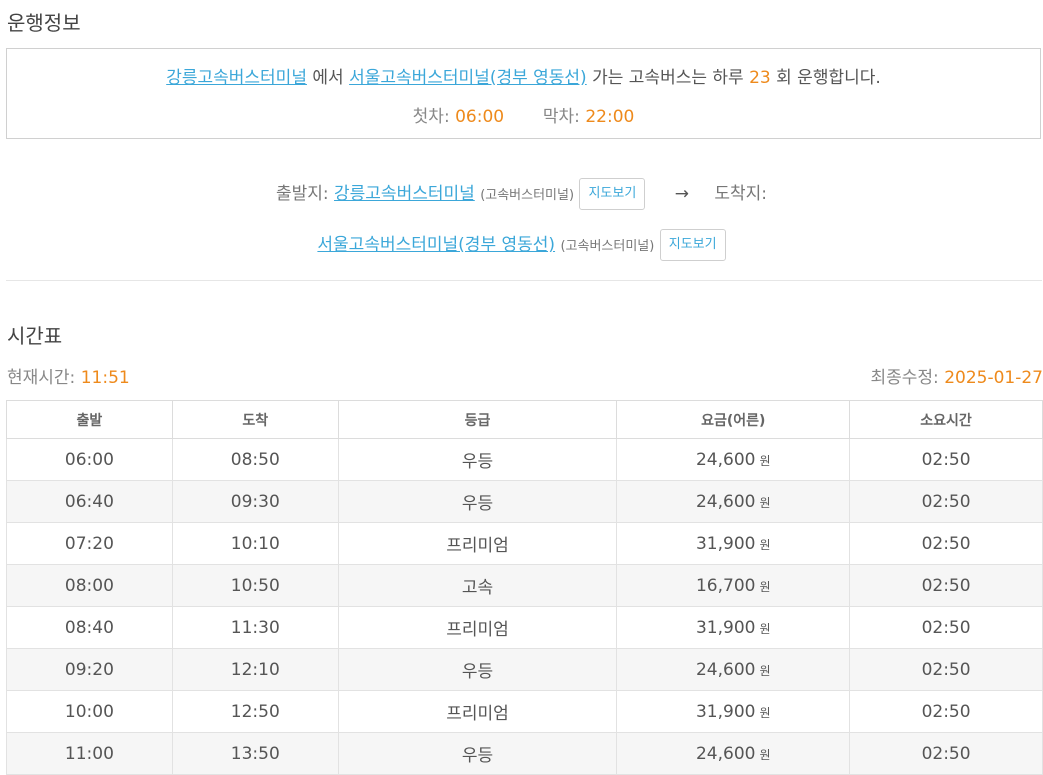 The height and width of the screenshot is (775, 1043). Describe the element at coordinates (255, 502) in the screenshot. I see `arrive-time: 09:30` at that location.